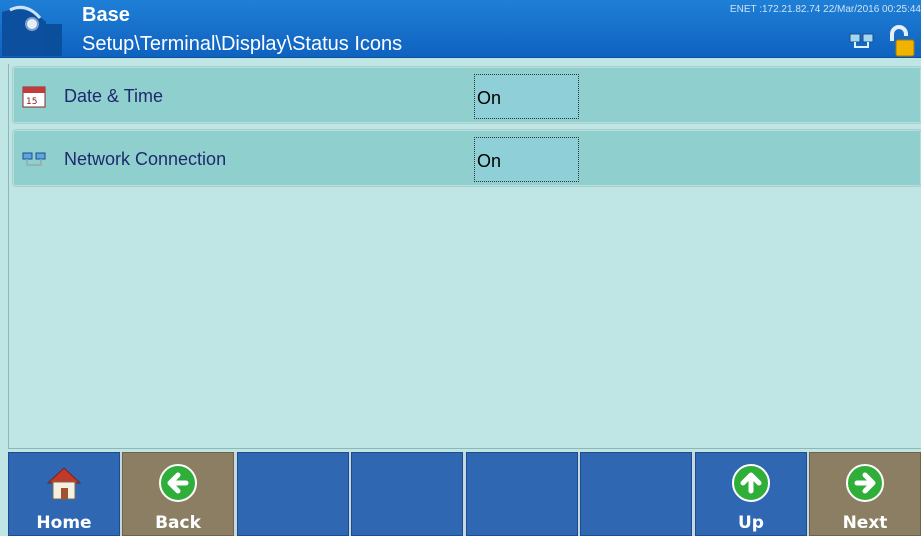 The width and height of the screenshot is (921, 536). I want to click on network-status-icon, so click(861, 40).